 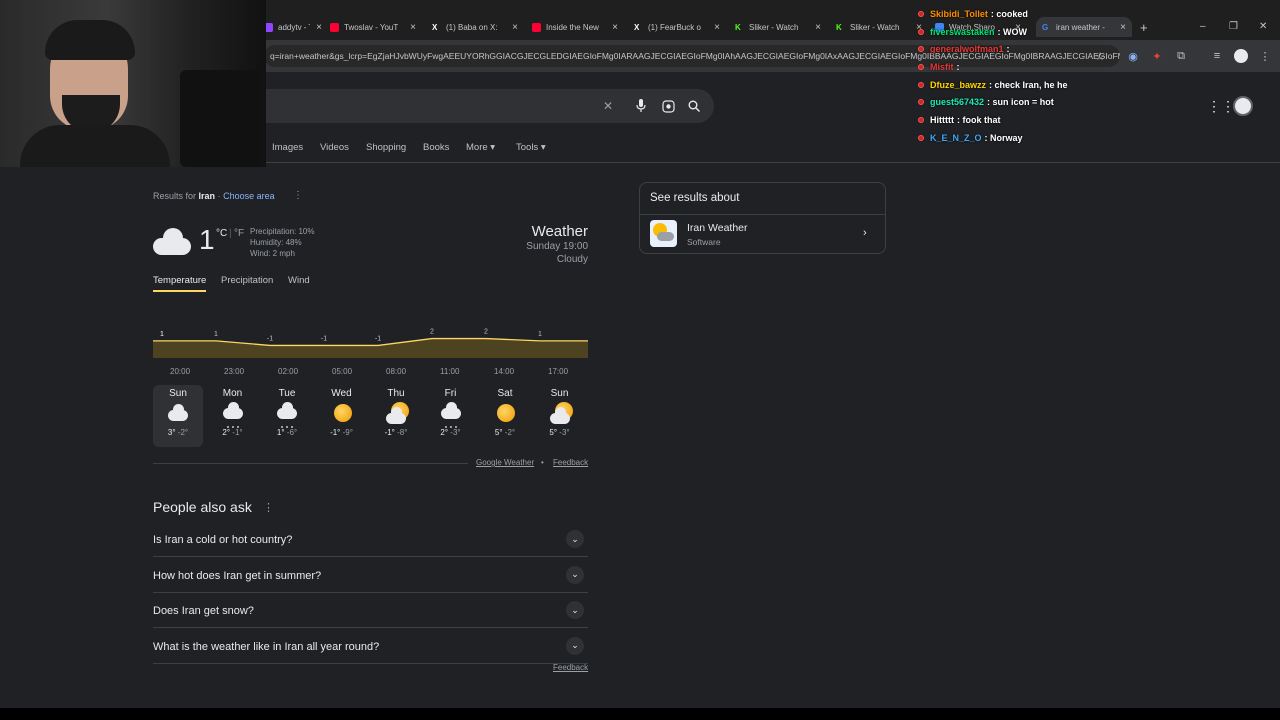 I want to click on day-temps: -1° -9°, so click(x=342, y=432).